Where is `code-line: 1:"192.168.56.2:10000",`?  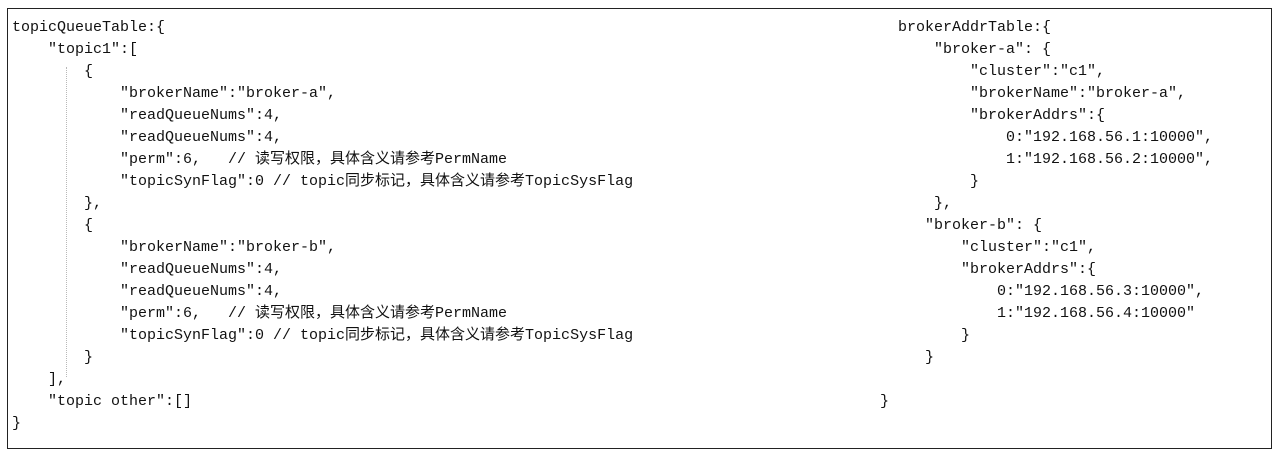 code-line: 1:"192.168.56.2:10000", is located at coordinates (1047, 159).